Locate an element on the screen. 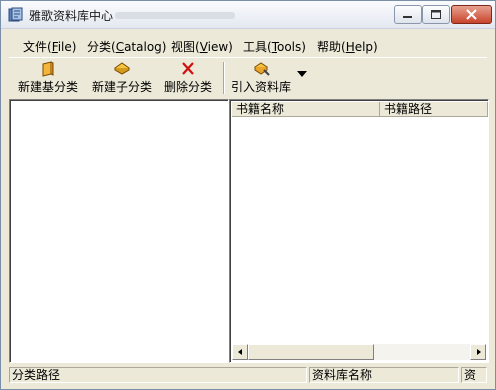 The width and height of the screenshot is (496, 390). toolbar-separator is located at coordinates (224, 78).